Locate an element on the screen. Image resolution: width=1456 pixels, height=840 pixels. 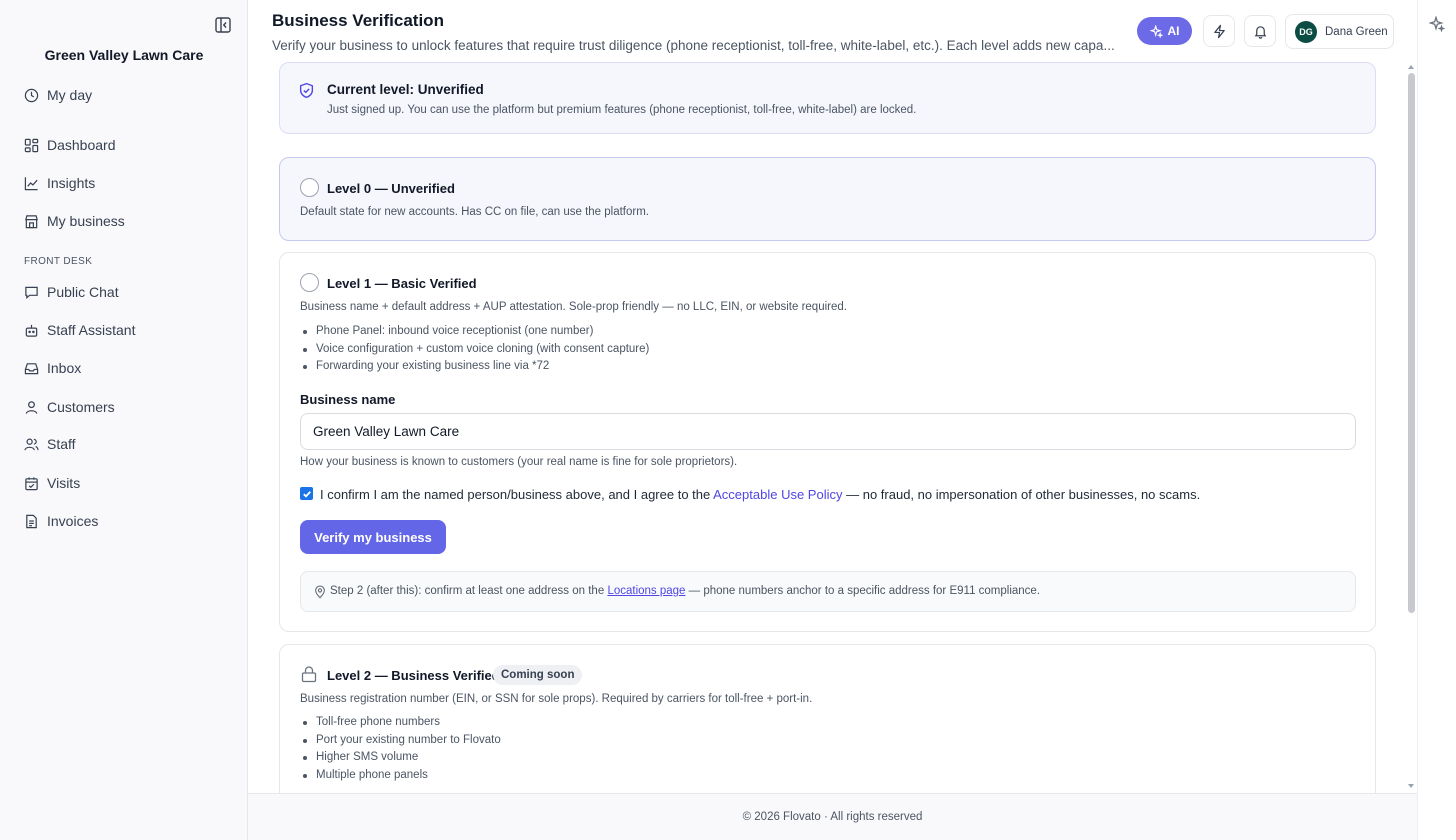
level-0-radio is located at coordinates (309, 187).